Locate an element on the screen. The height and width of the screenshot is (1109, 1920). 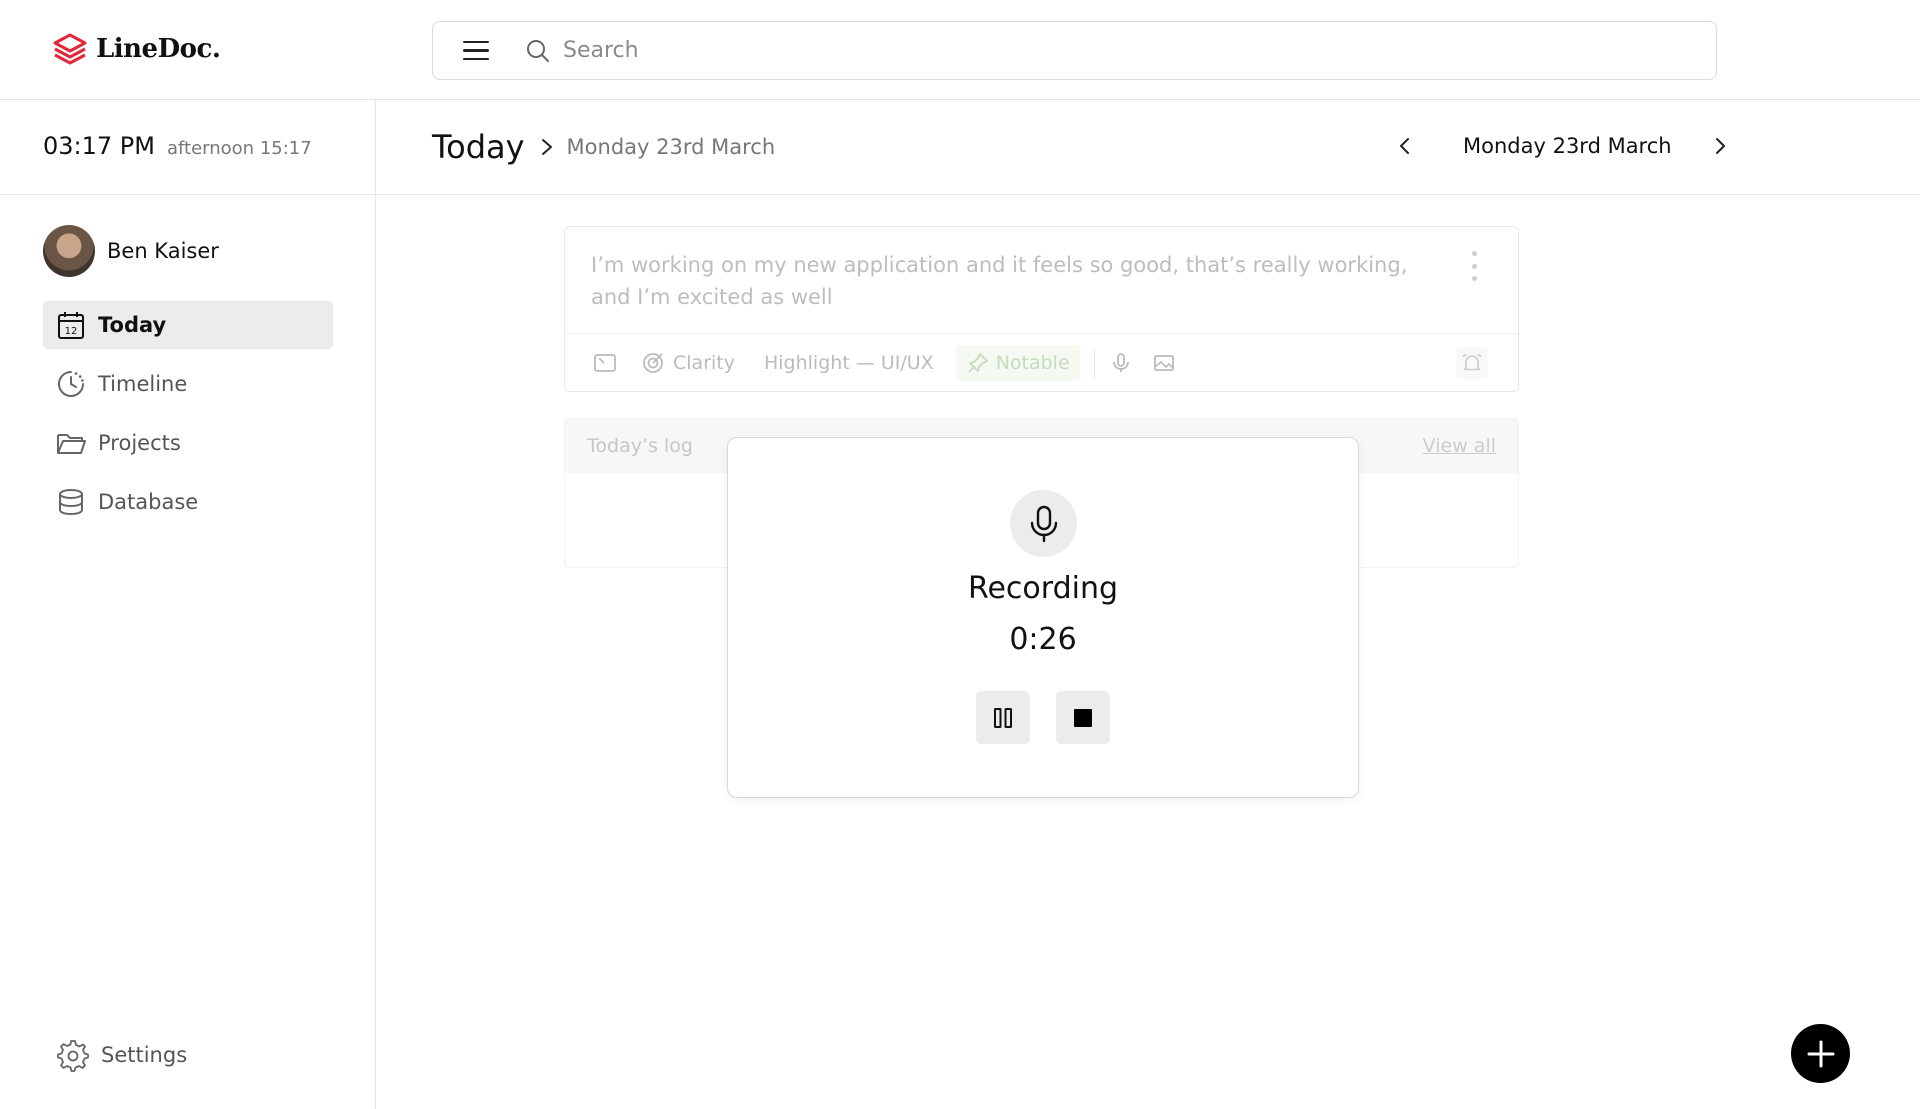
logo: LineDoc. is located at coordinates (136, 49).